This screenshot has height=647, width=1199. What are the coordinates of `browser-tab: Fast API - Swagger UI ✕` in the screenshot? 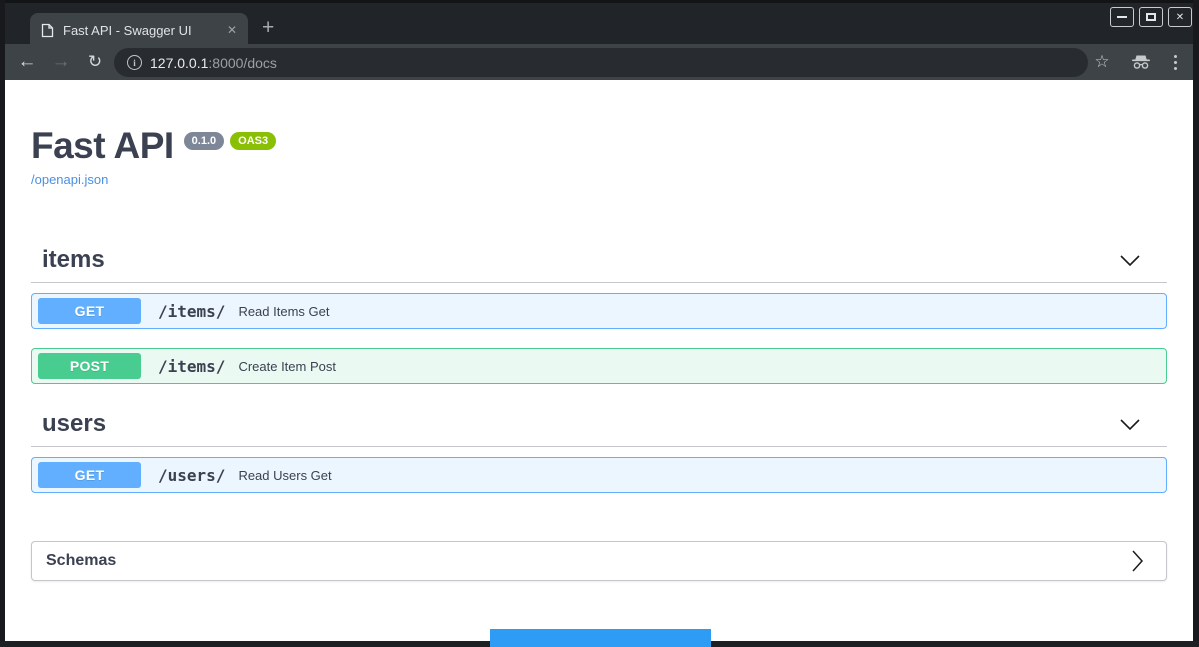 It's located at (139, 30).